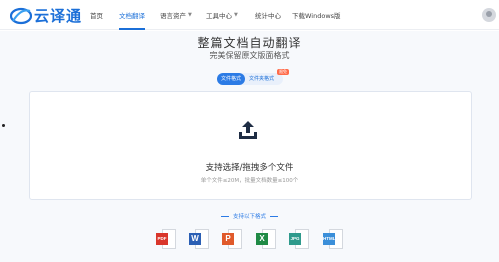  I want to click on dropzone-limit-note: 单个文件≤20M，批量文档数量≤100个, so click(249, 181).